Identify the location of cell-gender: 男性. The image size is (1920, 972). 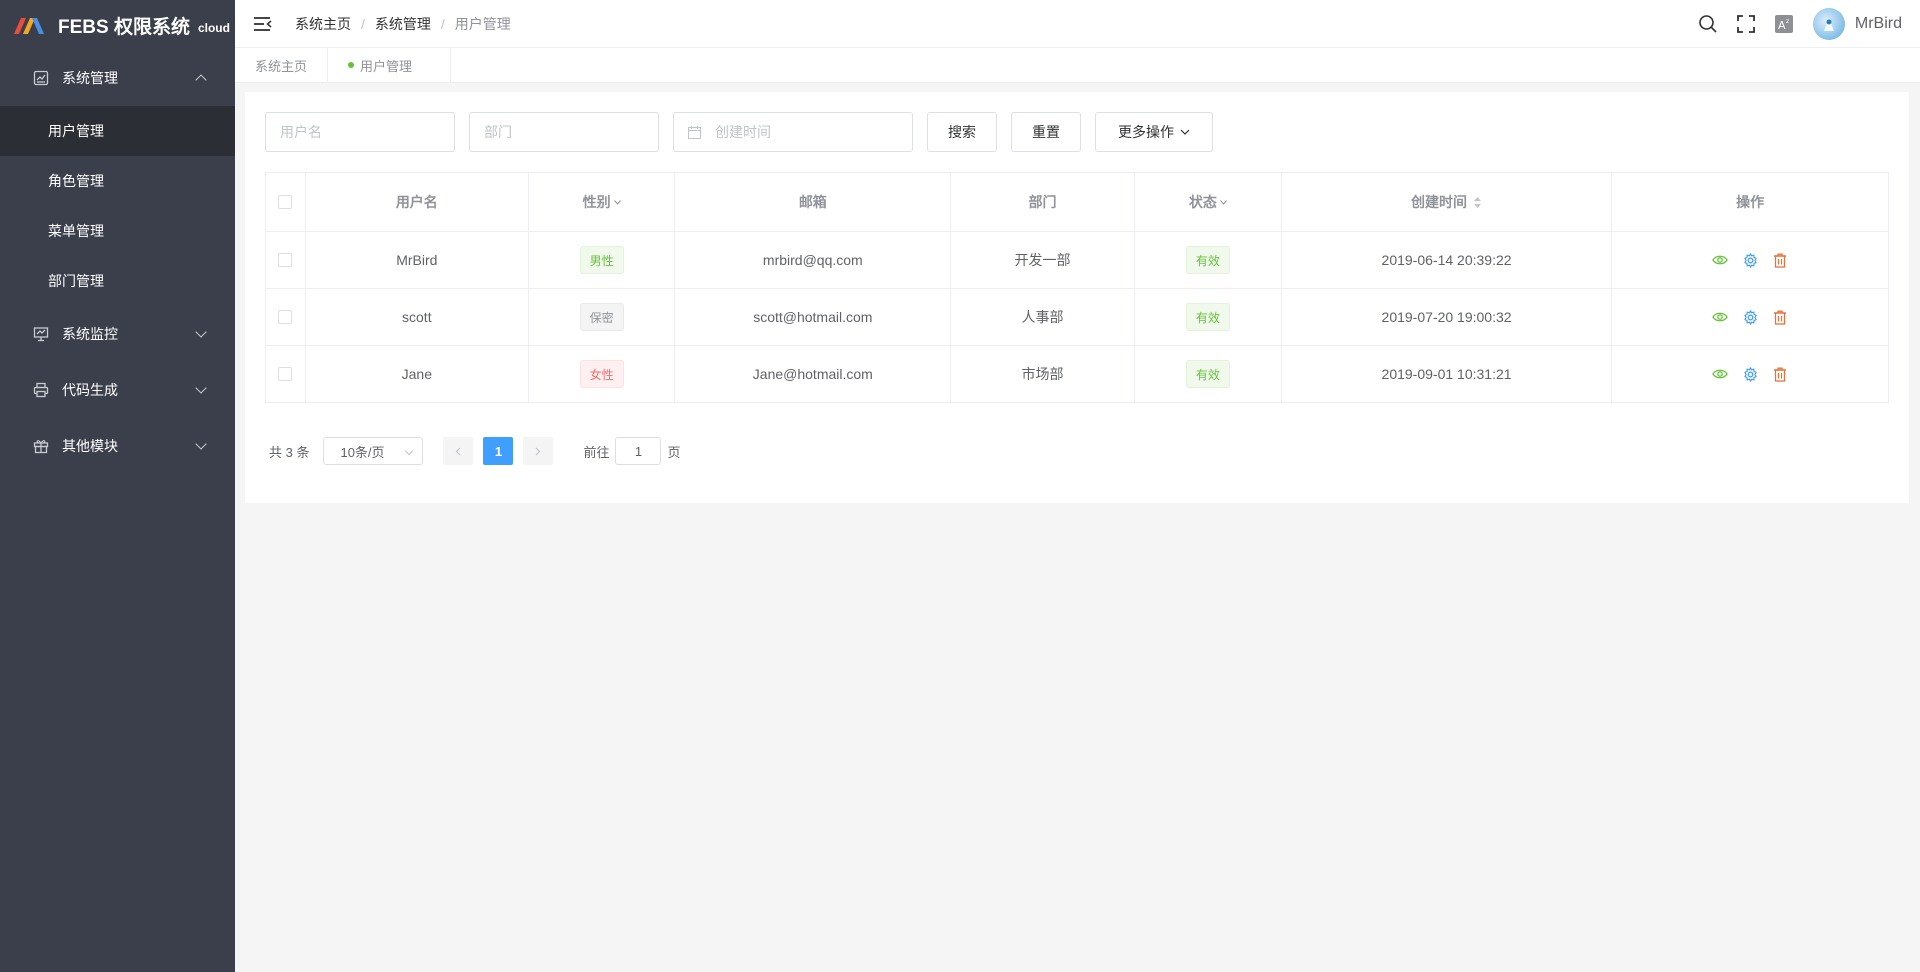
(602, 260).